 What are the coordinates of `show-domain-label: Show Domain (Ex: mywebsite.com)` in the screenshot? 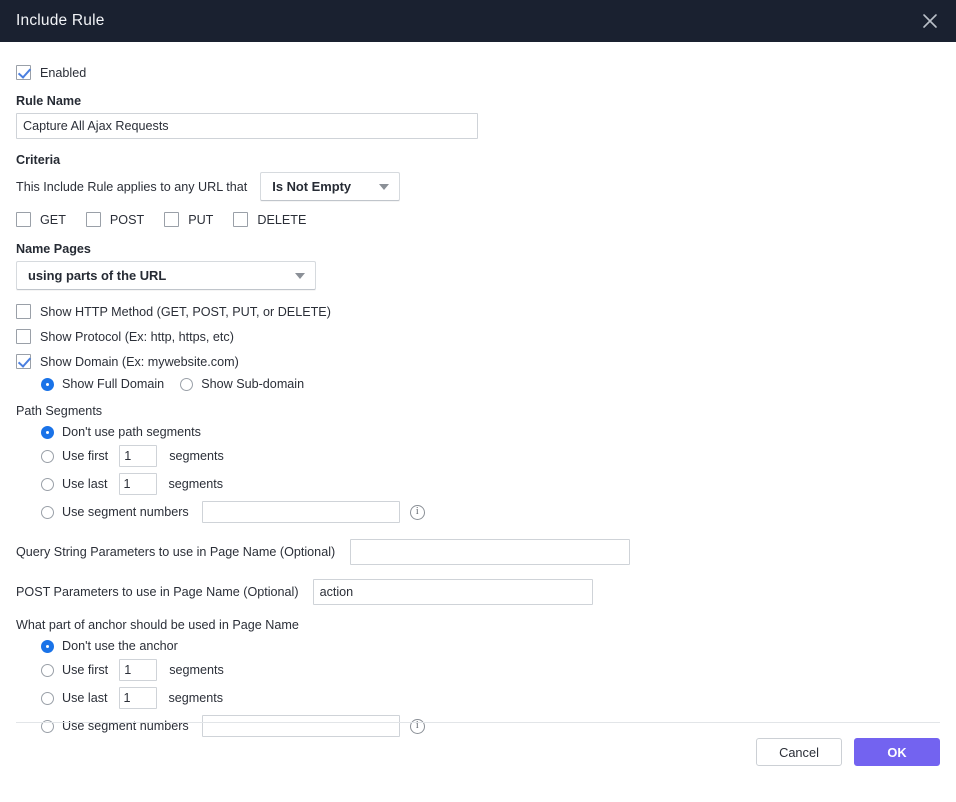 It's located at (139, 361).